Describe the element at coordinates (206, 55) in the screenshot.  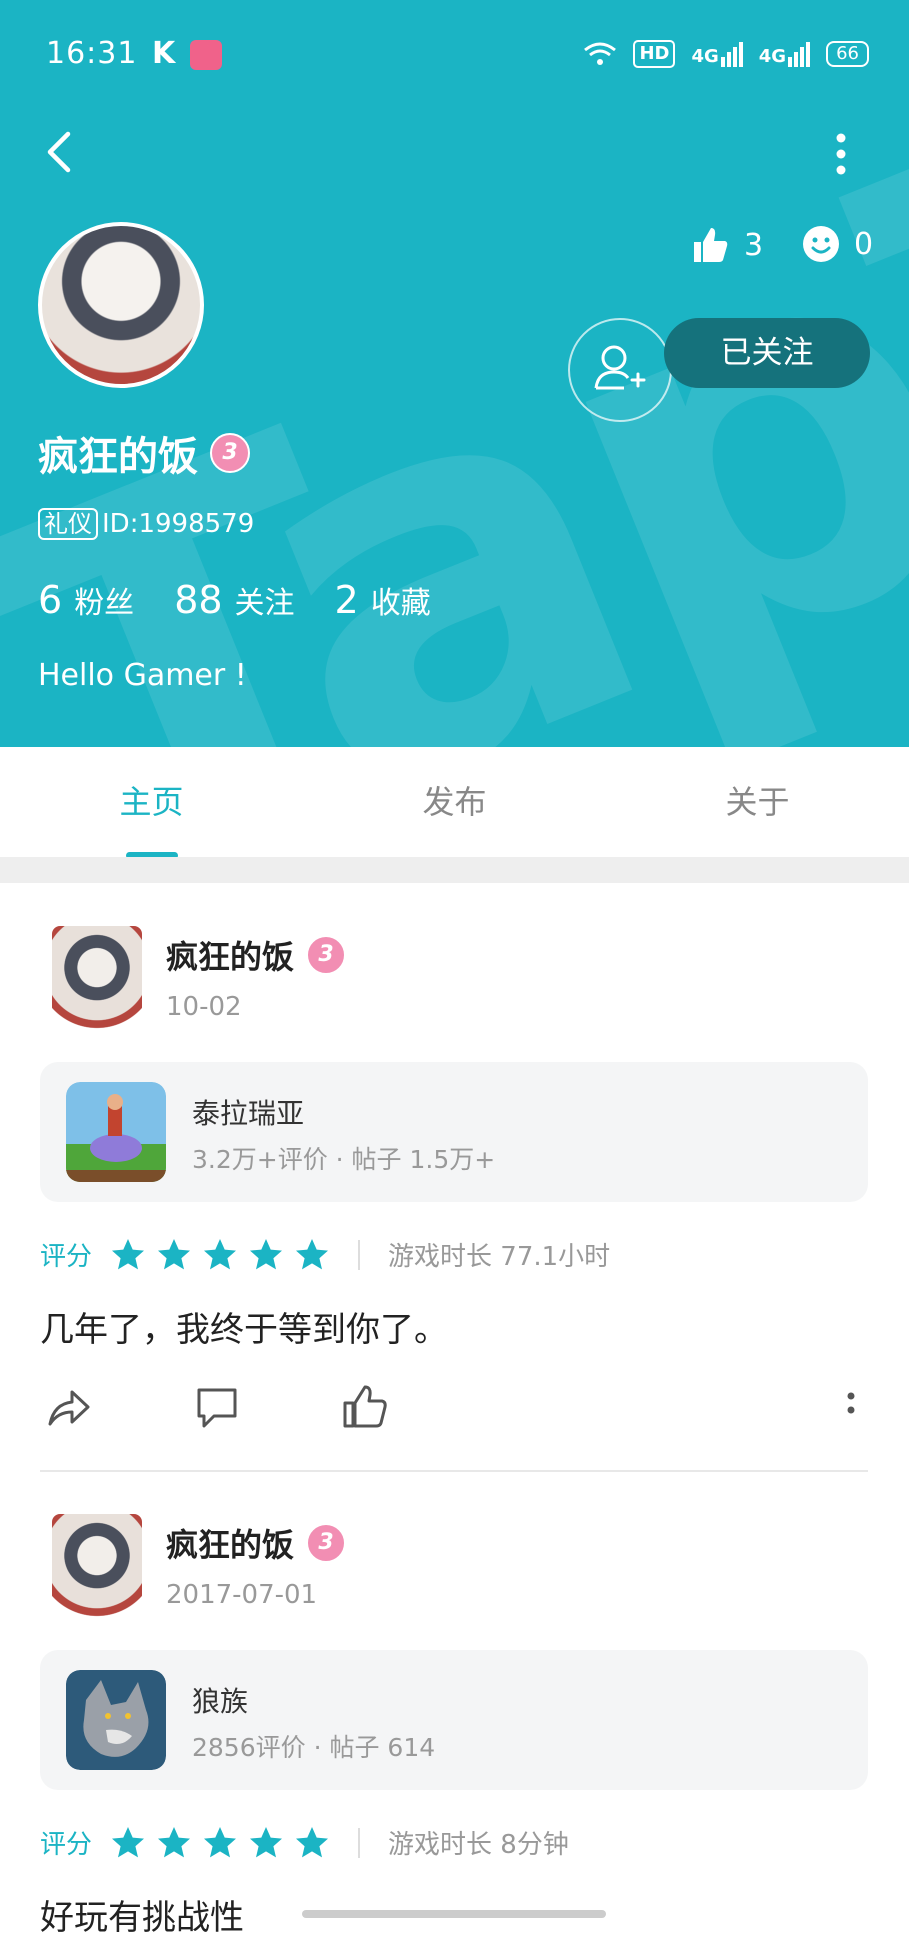
I see `bilibili-app-icon` at that location.